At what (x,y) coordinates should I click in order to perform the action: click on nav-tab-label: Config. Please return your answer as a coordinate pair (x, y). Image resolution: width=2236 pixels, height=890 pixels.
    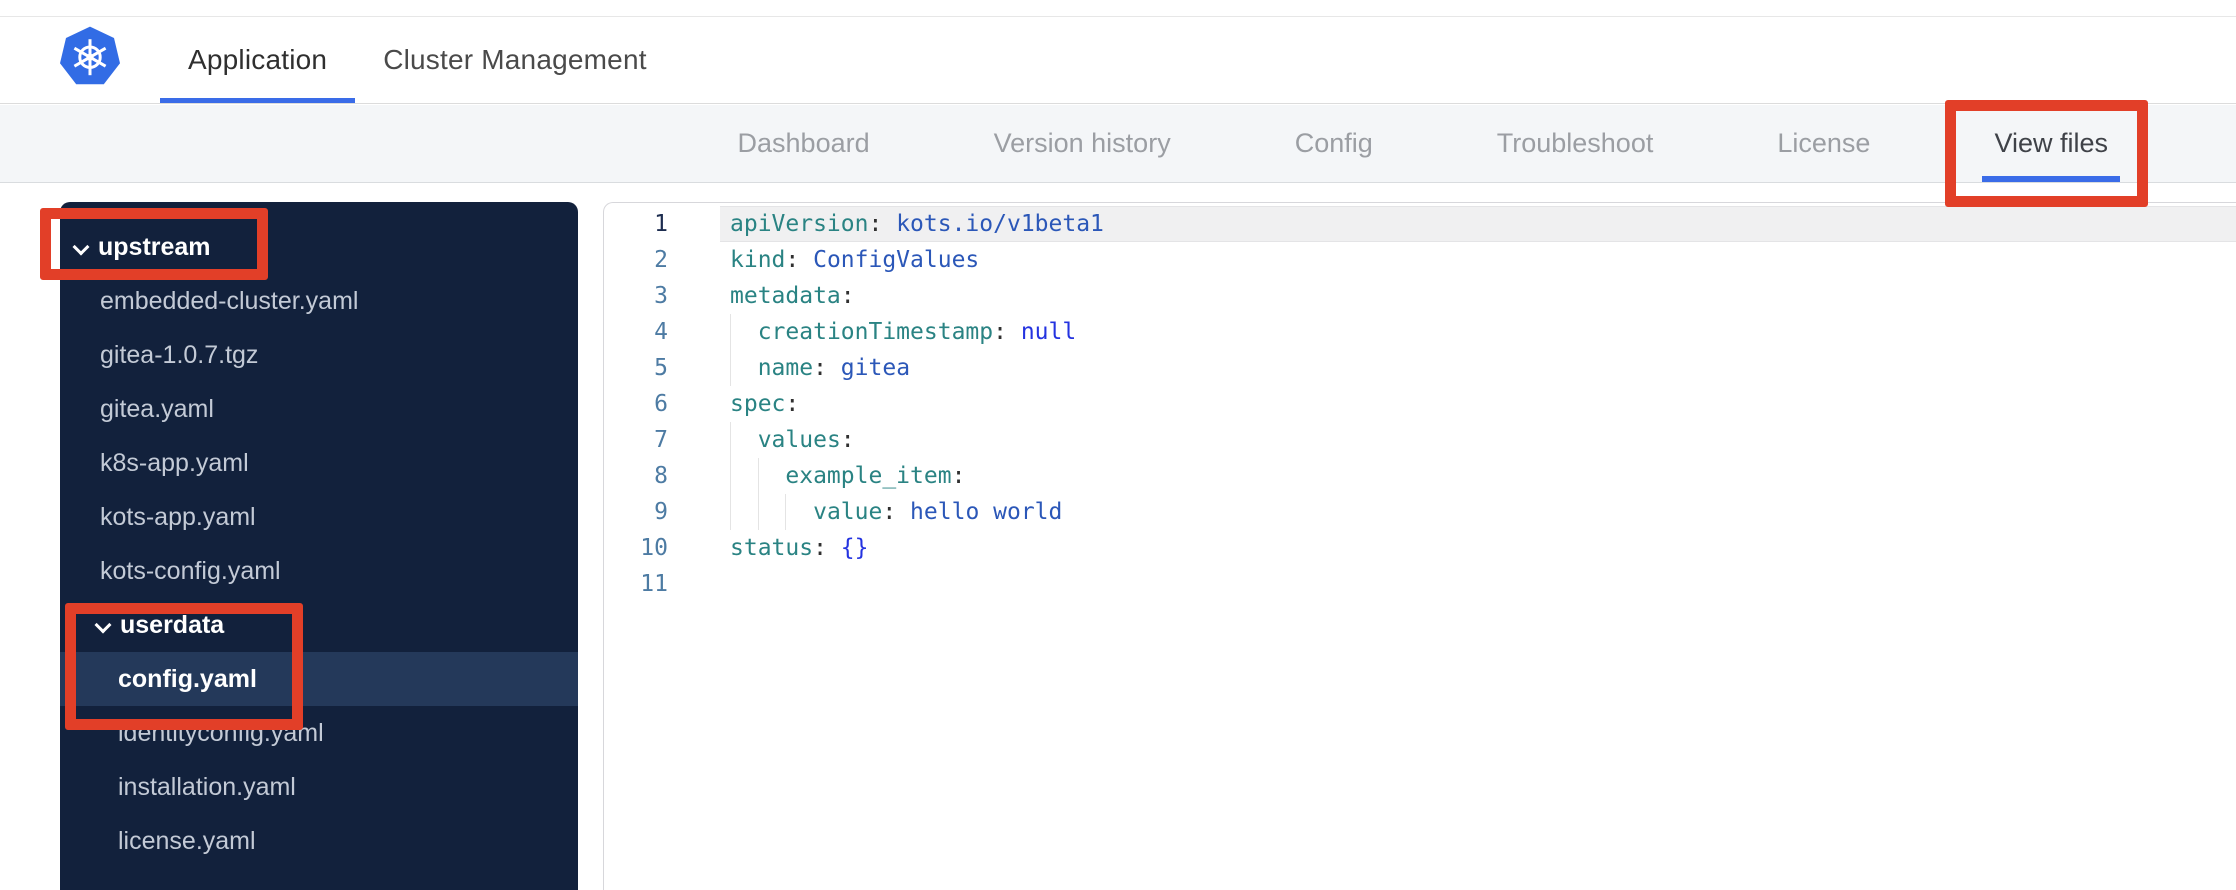
    Looking at the image, I should click on (1333, 143).